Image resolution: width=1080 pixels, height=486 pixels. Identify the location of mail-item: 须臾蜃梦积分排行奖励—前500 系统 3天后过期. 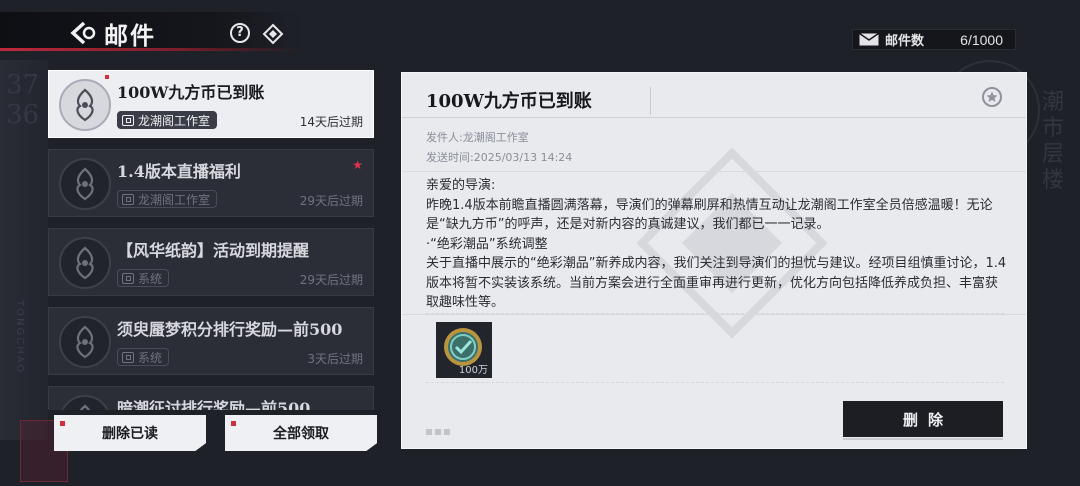
(211, 341).